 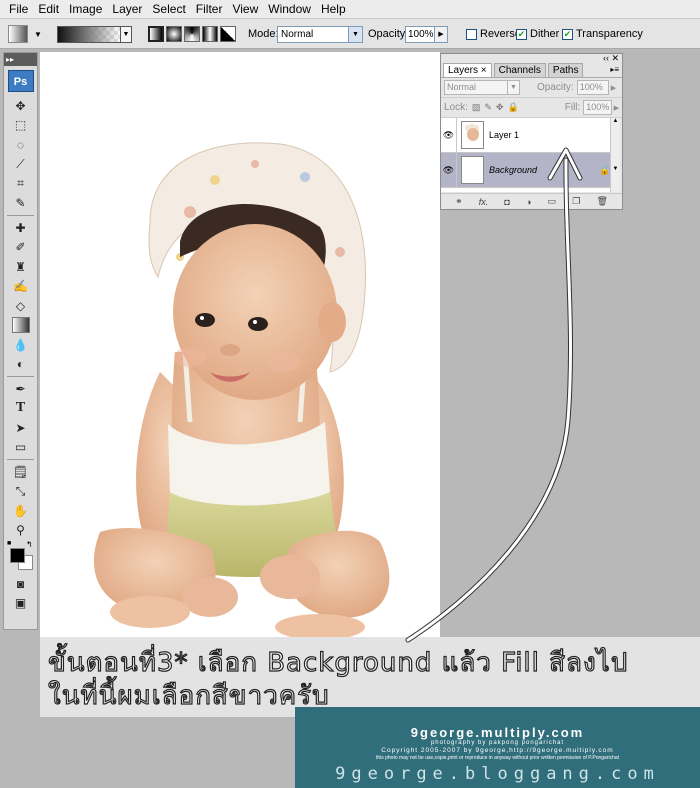 I want to click on magic-wand-tool: ⟋, so click(x=20, y=165).